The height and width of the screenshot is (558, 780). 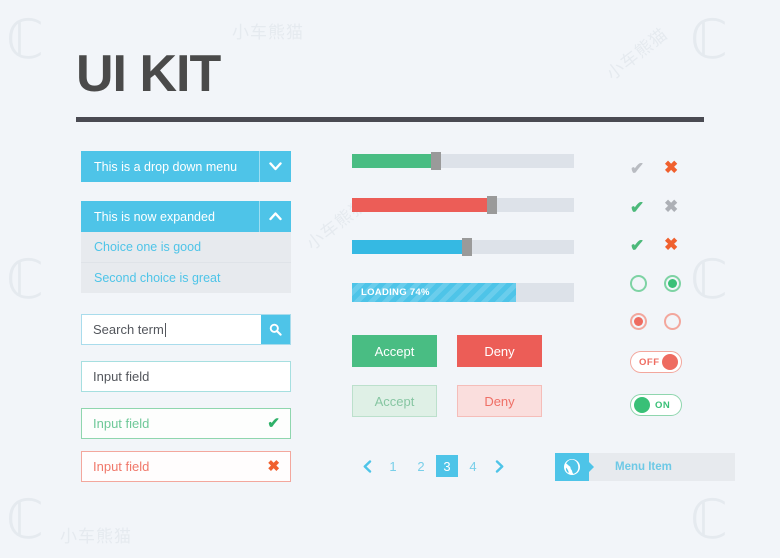 I want to click on dropdown-option-2: Second choice is great, so click(x=186, y=277).